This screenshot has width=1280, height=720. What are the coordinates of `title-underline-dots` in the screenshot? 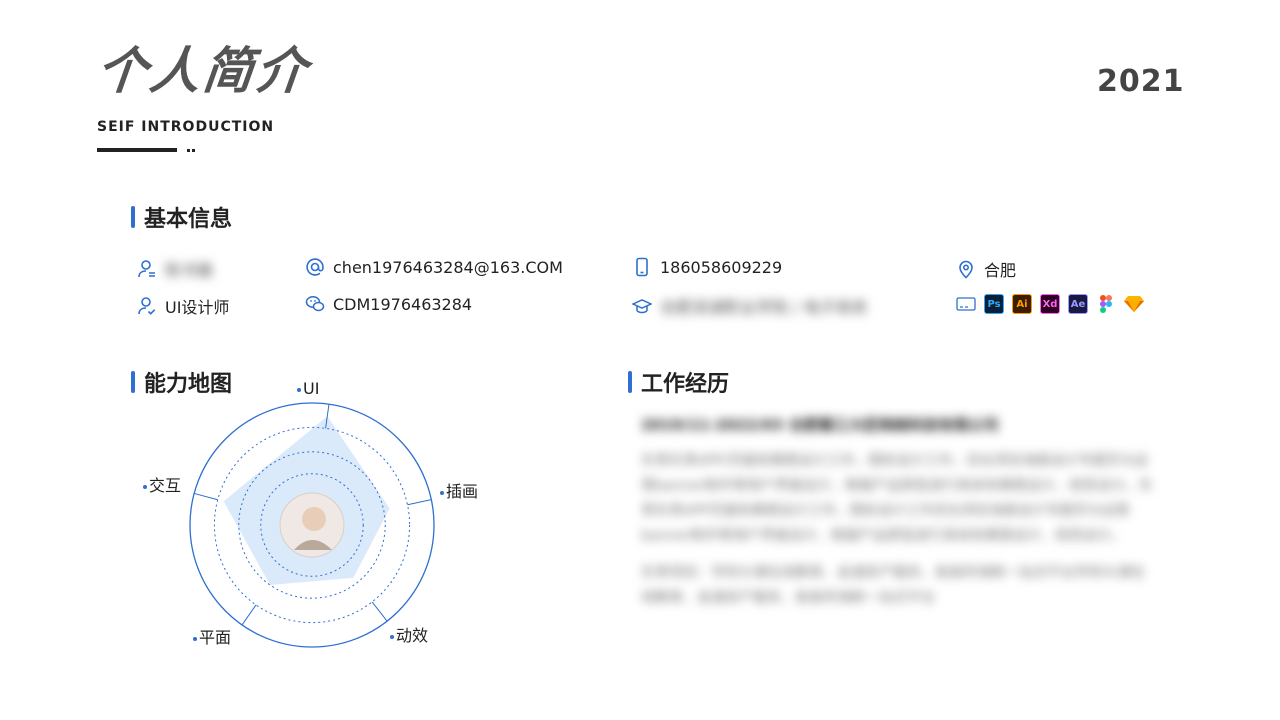 It's located at (191, 150).